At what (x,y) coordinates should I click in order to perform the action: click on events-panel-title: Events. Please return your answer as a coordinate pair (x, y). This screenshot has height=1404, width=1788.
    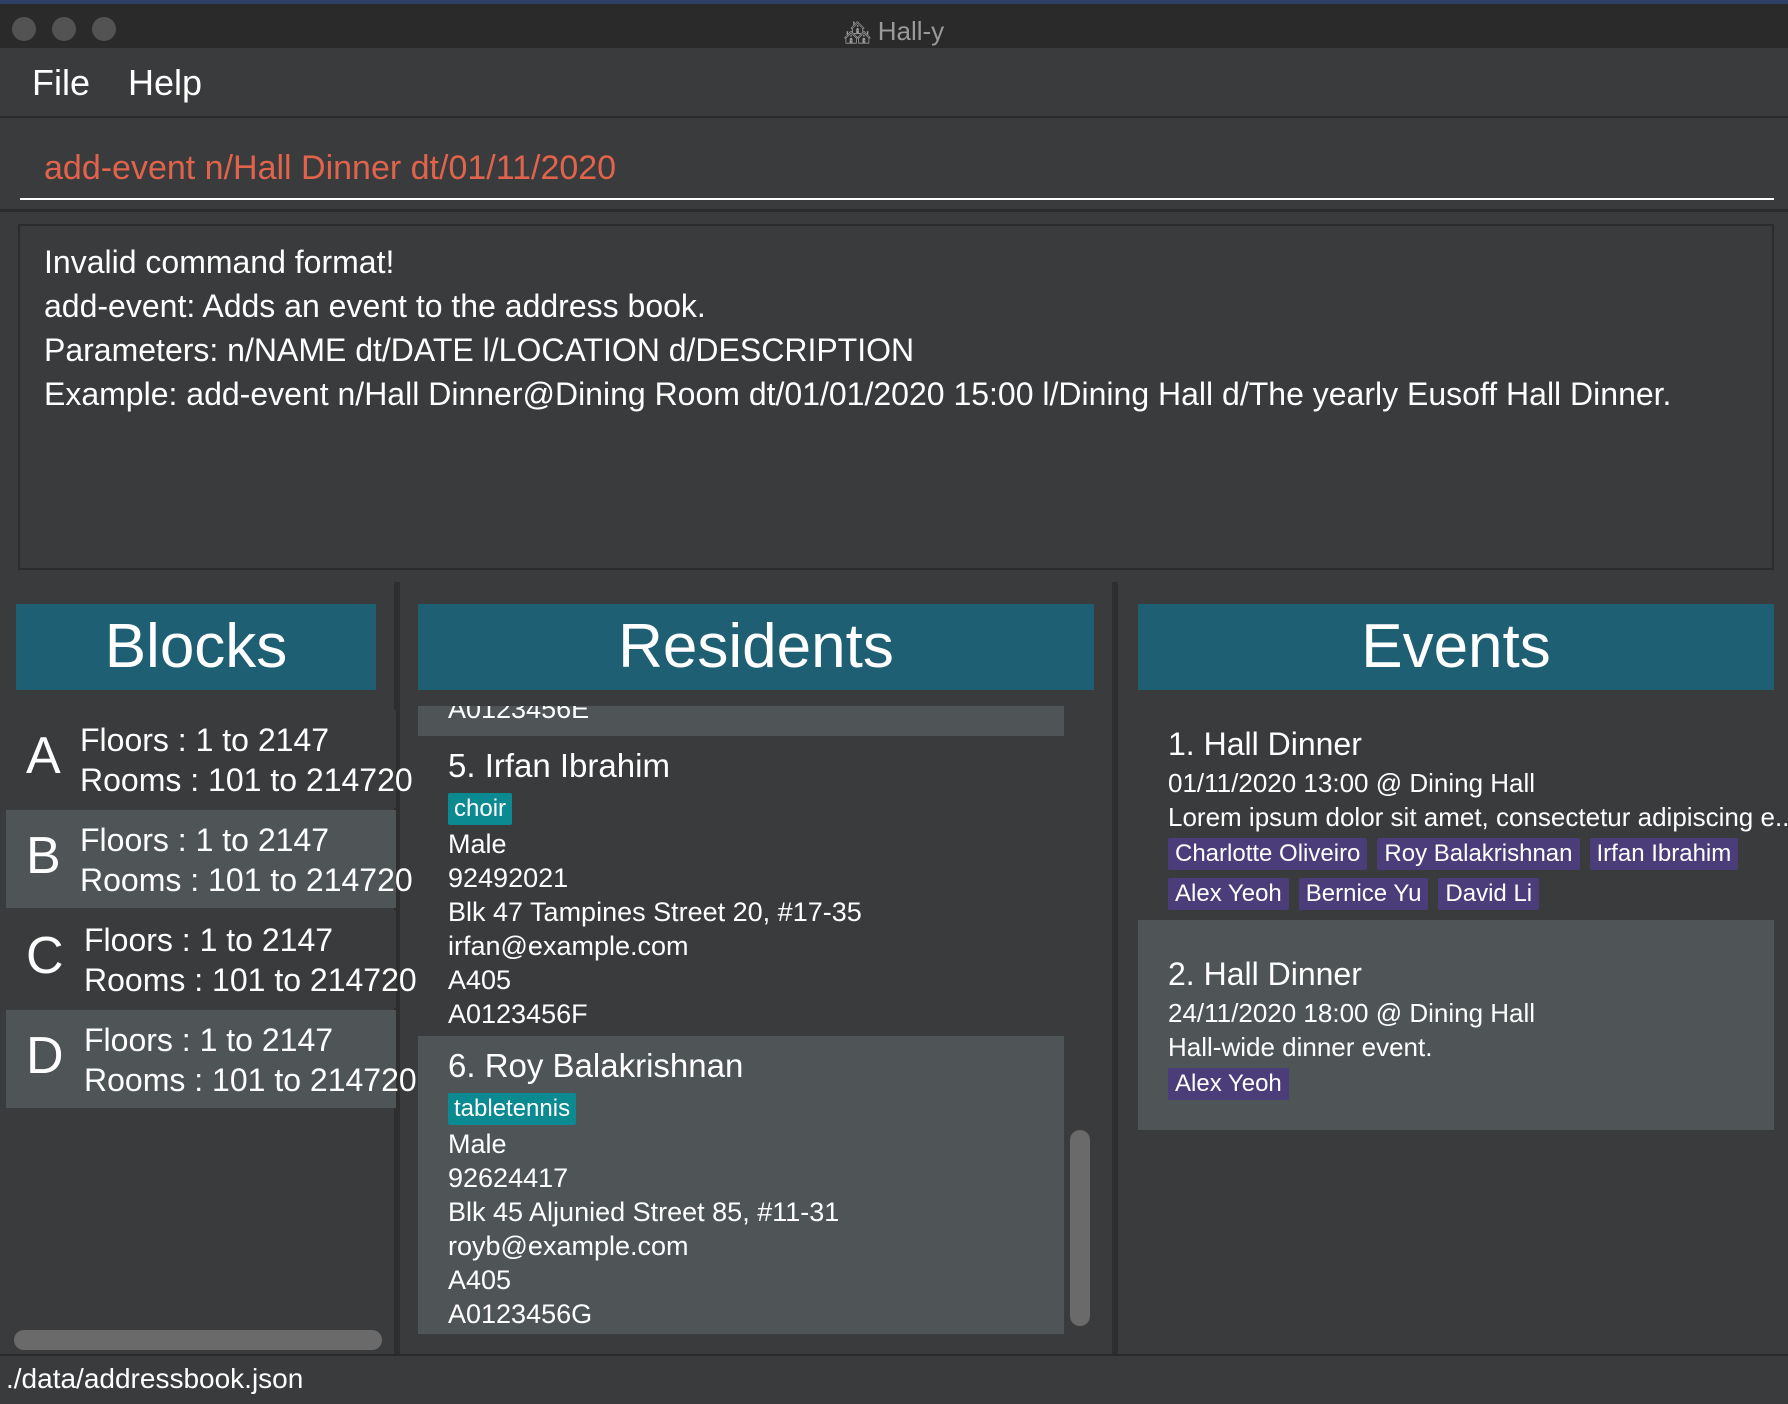
    Looking at the image, I should click on (1456, 647).